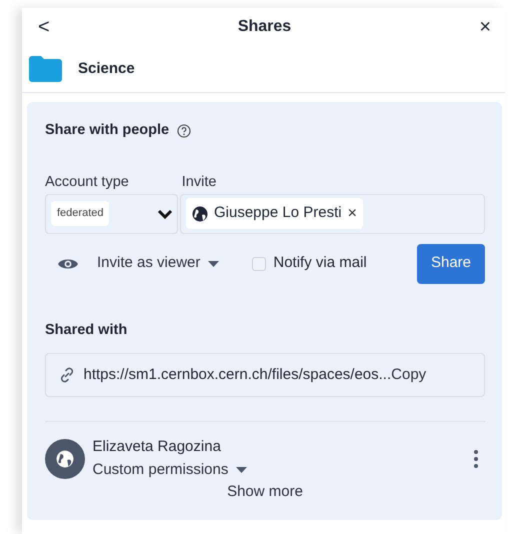 The width and height of the screenshot is (513, 534). What do you see at coordinates (111, 214) in the screenshot?
I see `account-type-select: federated` at bounding box center [111, 214].